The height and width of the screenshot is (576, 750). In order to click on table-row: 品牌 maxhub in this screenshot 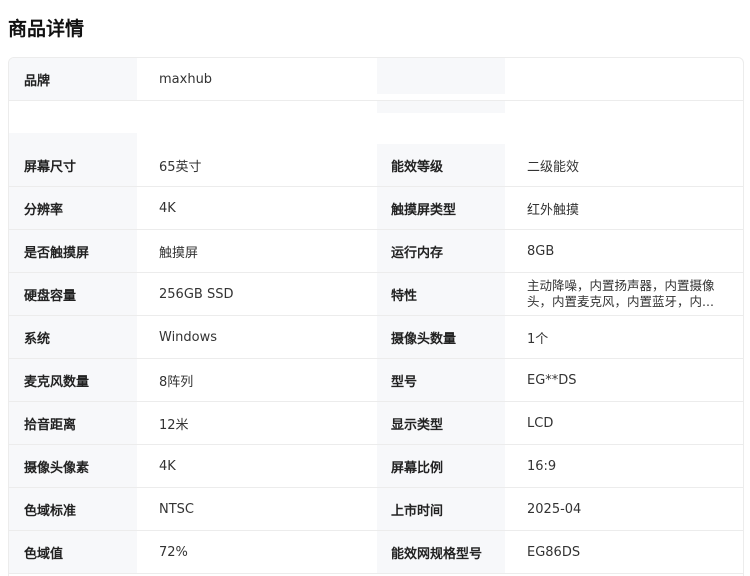, I will do `click(376, 79)`.